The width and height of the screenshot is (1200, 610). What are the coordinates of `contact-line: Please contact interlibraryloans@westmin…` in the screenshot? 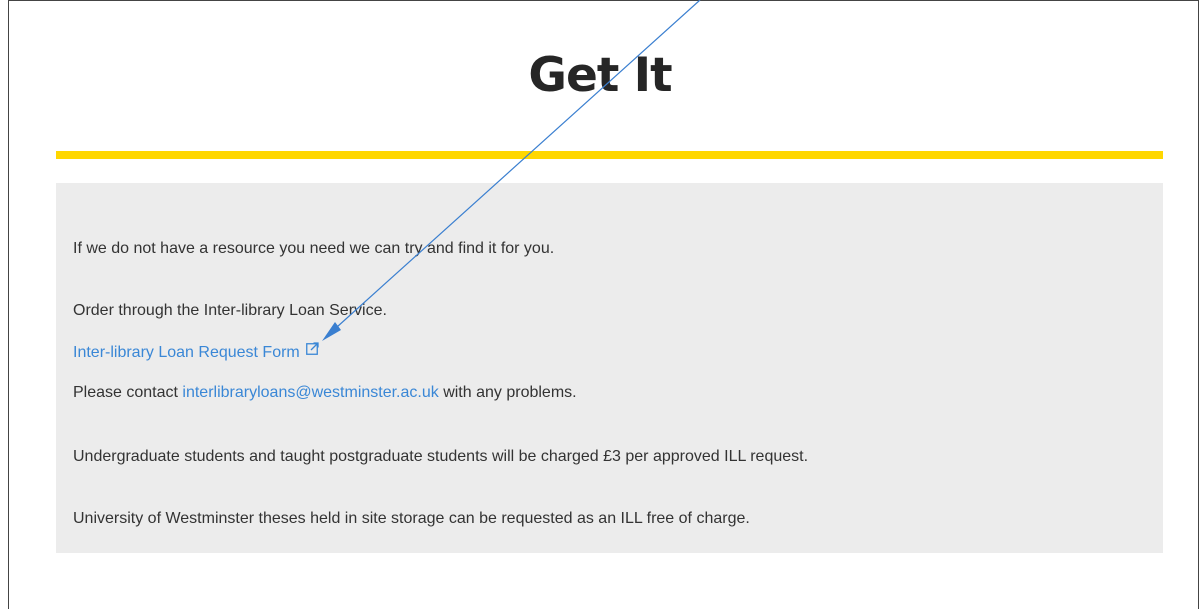 It's located at (325, 393).